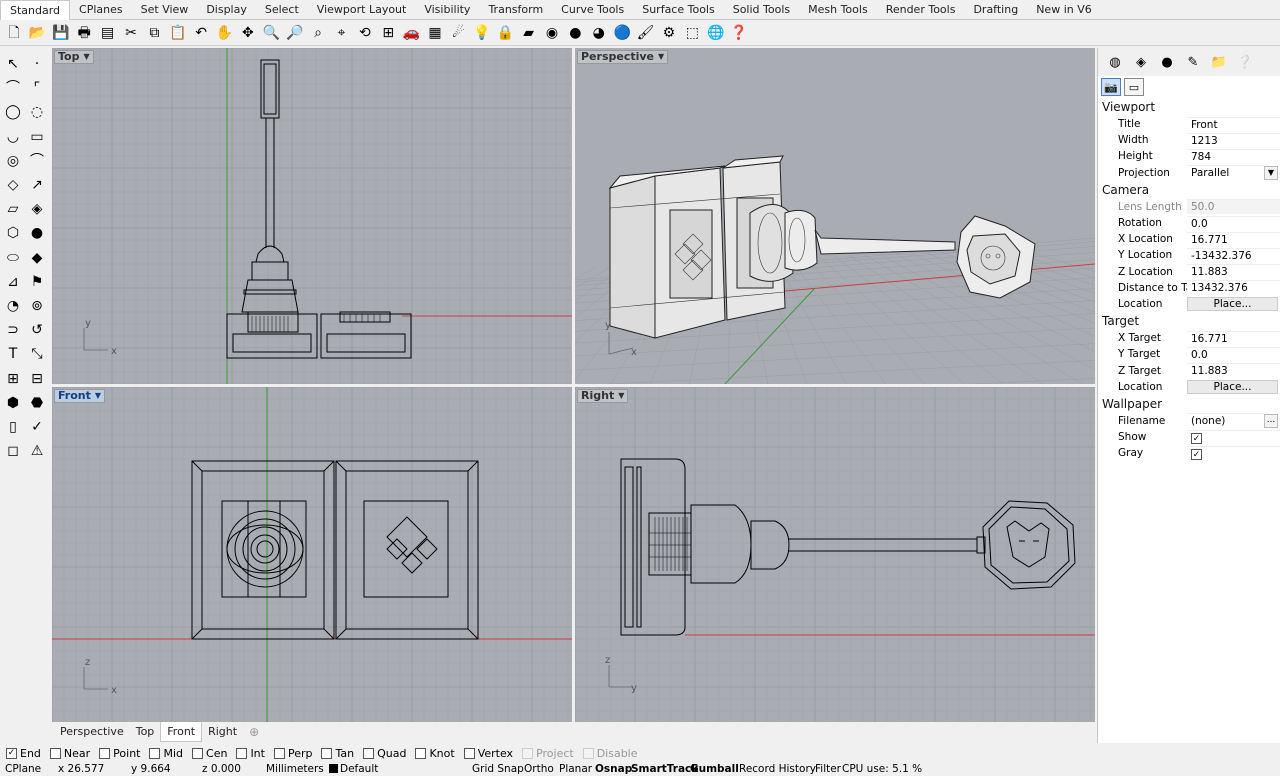 This screenshot has height=776, width=1280. What do you see at coordinates (761, 10) in the screenshot?
I see `ribbon-tab-solid-tools: Solid Tools` at bounding box center [761, 10].